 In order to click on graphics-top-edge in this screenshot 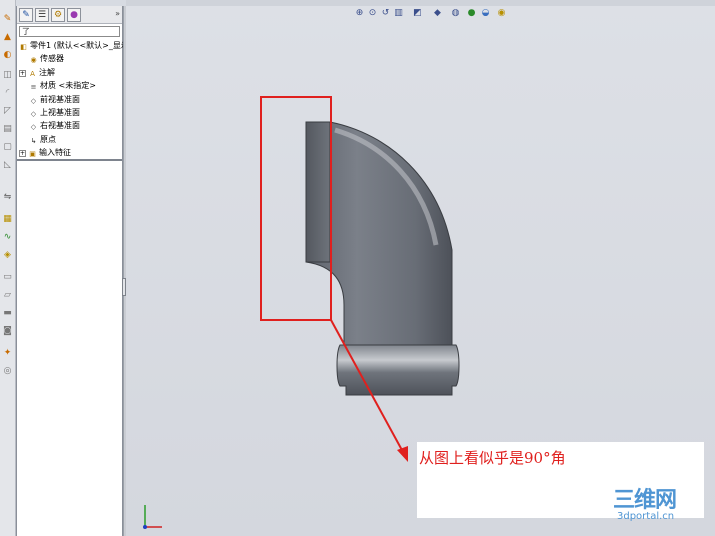, I will do `click(420, 3)`.